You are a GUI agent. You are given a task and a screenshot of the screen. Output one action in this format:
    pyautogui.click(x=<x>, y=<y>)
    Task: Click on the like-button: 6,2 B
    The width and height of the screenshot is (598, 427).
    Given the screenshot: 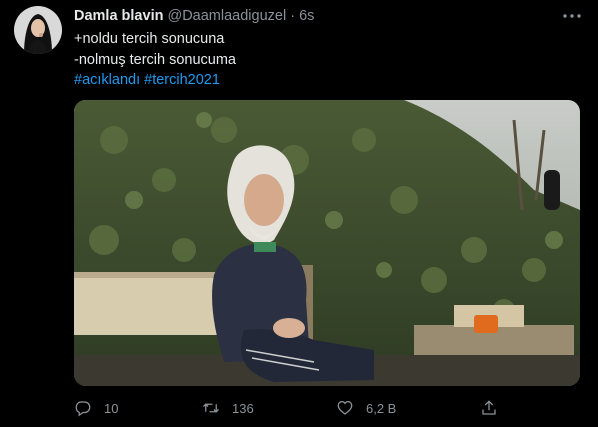 What is the action you would take?
    pyautogui.click(x=366, y=408)
    